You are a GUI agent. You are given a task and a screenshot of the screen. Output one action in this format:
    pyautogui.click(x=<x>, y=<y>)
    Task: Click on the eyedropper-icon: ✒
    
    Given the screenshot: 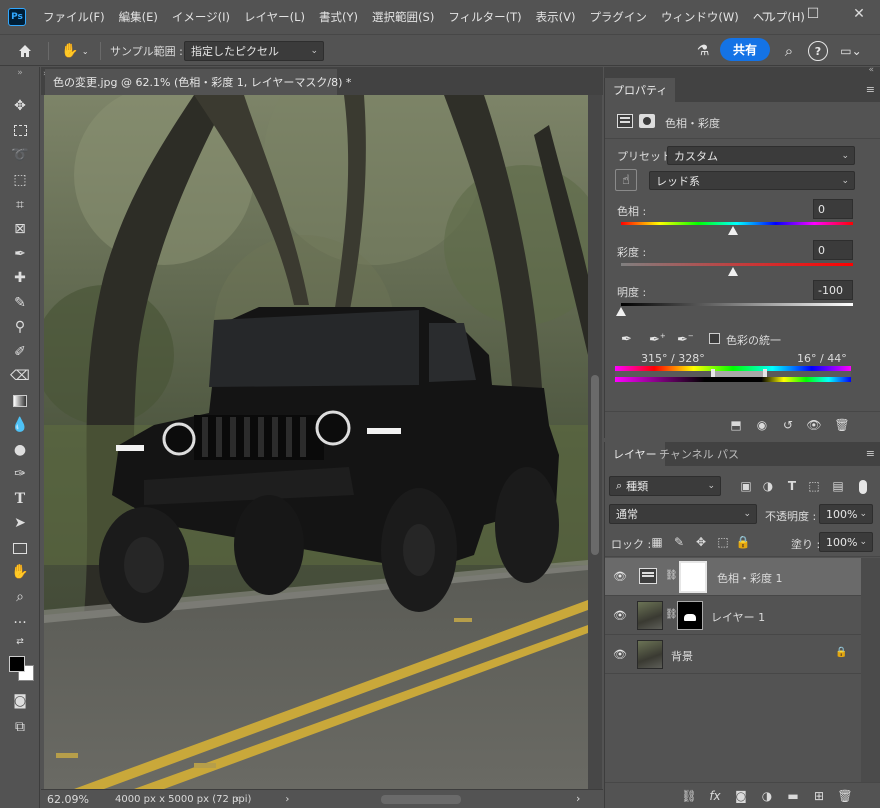 What is the action you would take?
    pyautogui.click(x=626, y=339)
    